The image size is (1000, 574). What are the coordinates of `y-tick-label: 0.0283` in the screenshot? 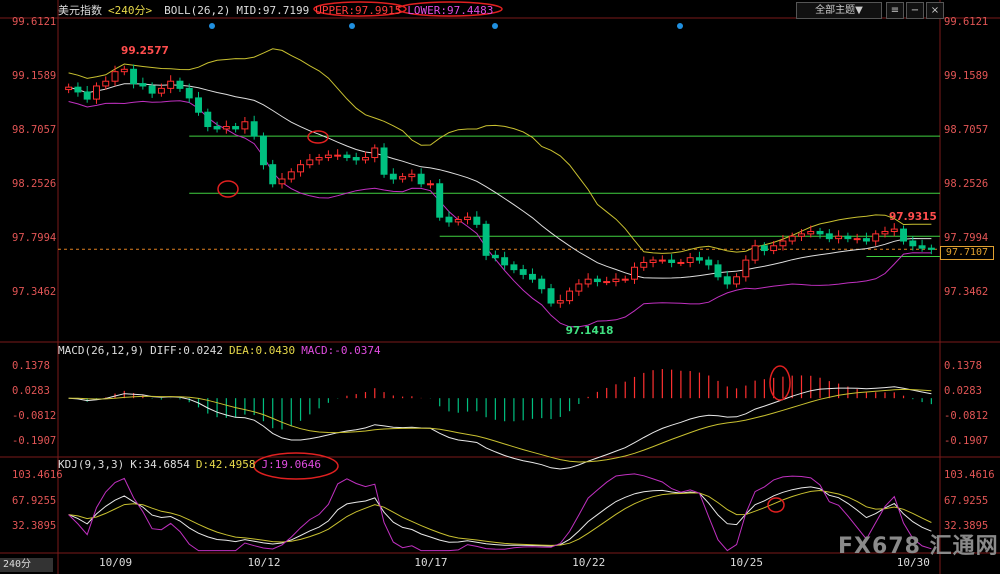 It's located at (963, 390).